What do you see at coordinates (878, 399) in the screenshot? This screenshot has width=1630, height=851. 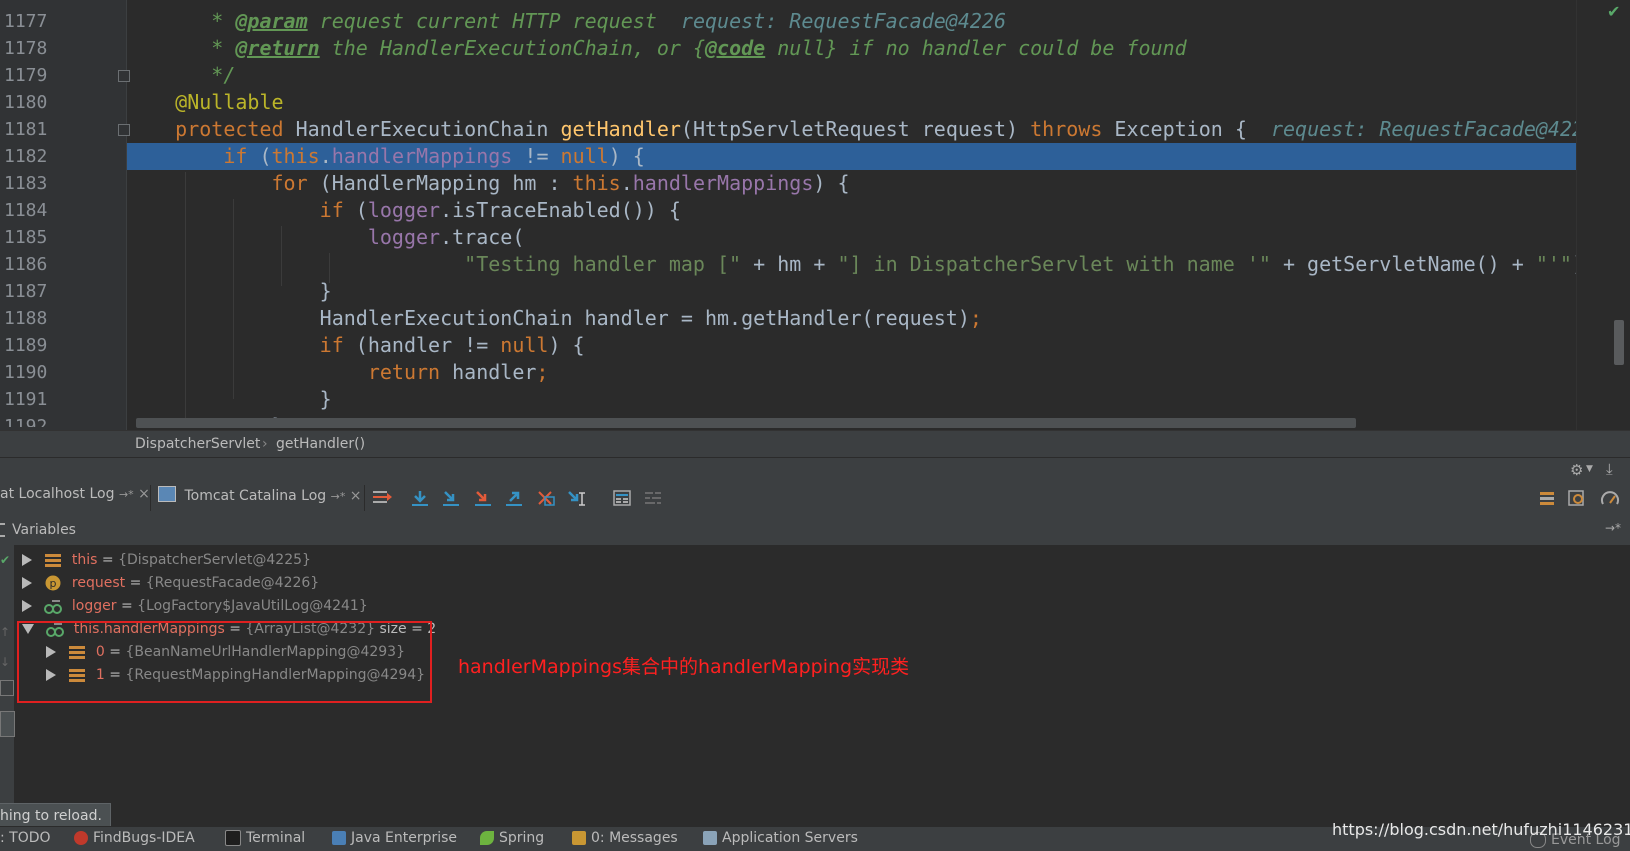 I see `code-line-1191: }` at bounding box center [878, 399].